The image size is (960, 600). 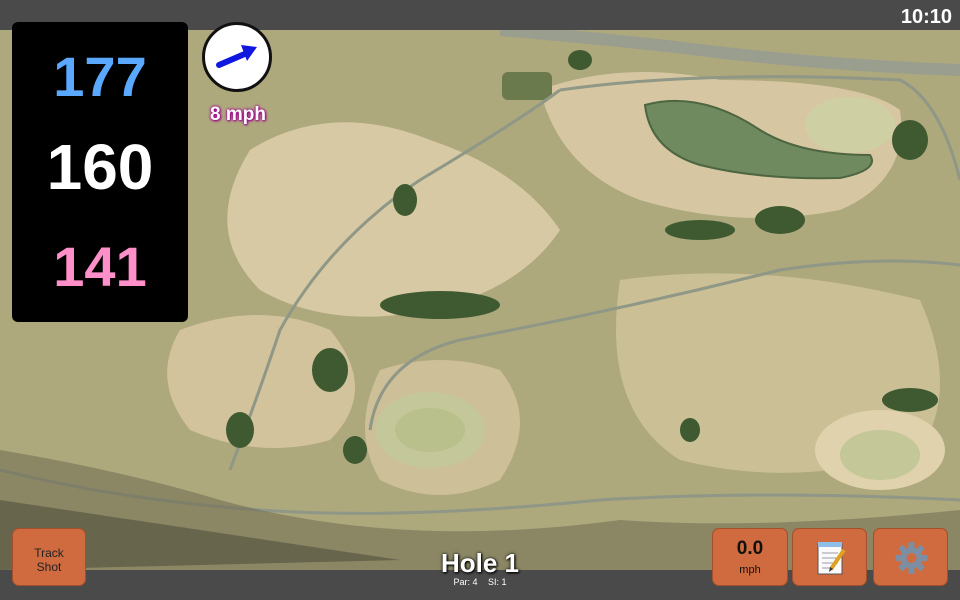 I want to click on wind-speed-button: 0.0 mph, so click(x=750, y=557).